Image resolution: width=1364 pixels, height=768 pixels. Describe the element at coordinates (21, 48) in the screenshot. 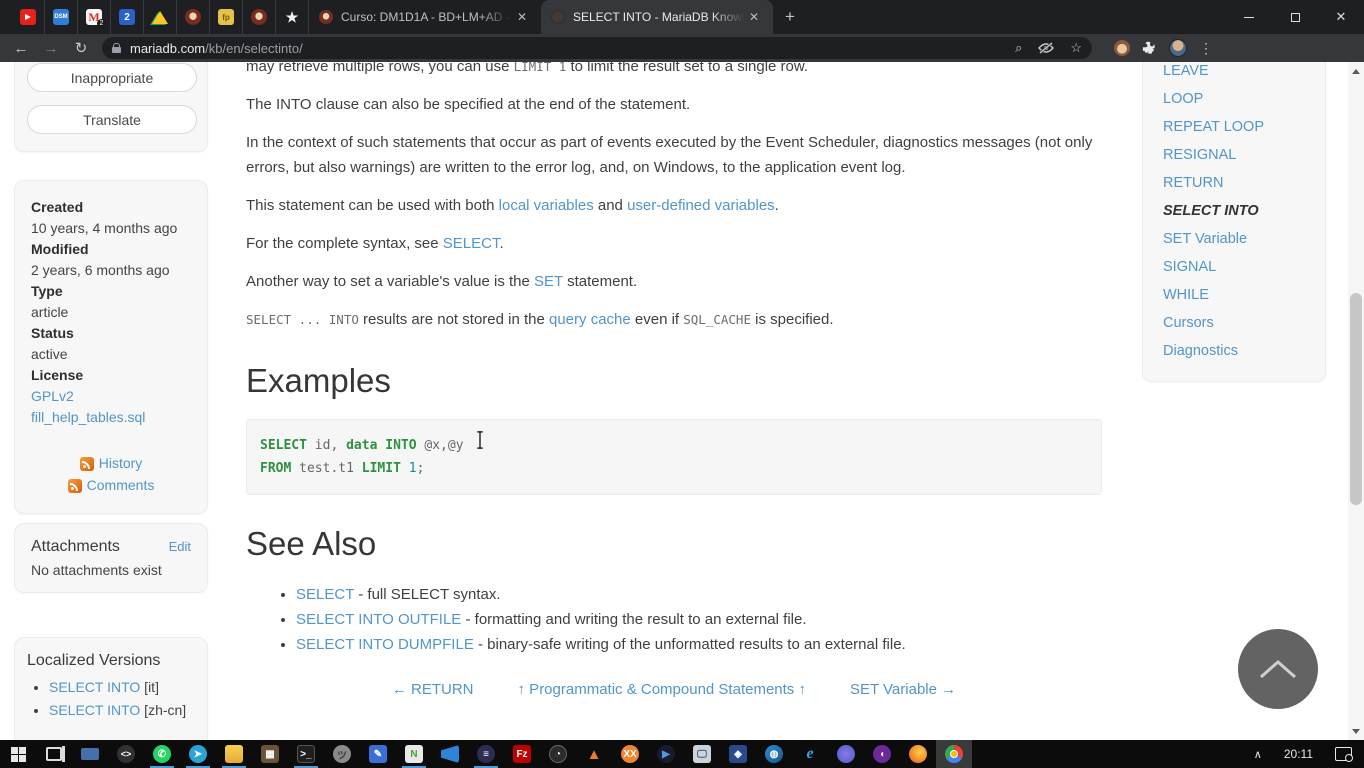

I see `back-button: ←` at that location.